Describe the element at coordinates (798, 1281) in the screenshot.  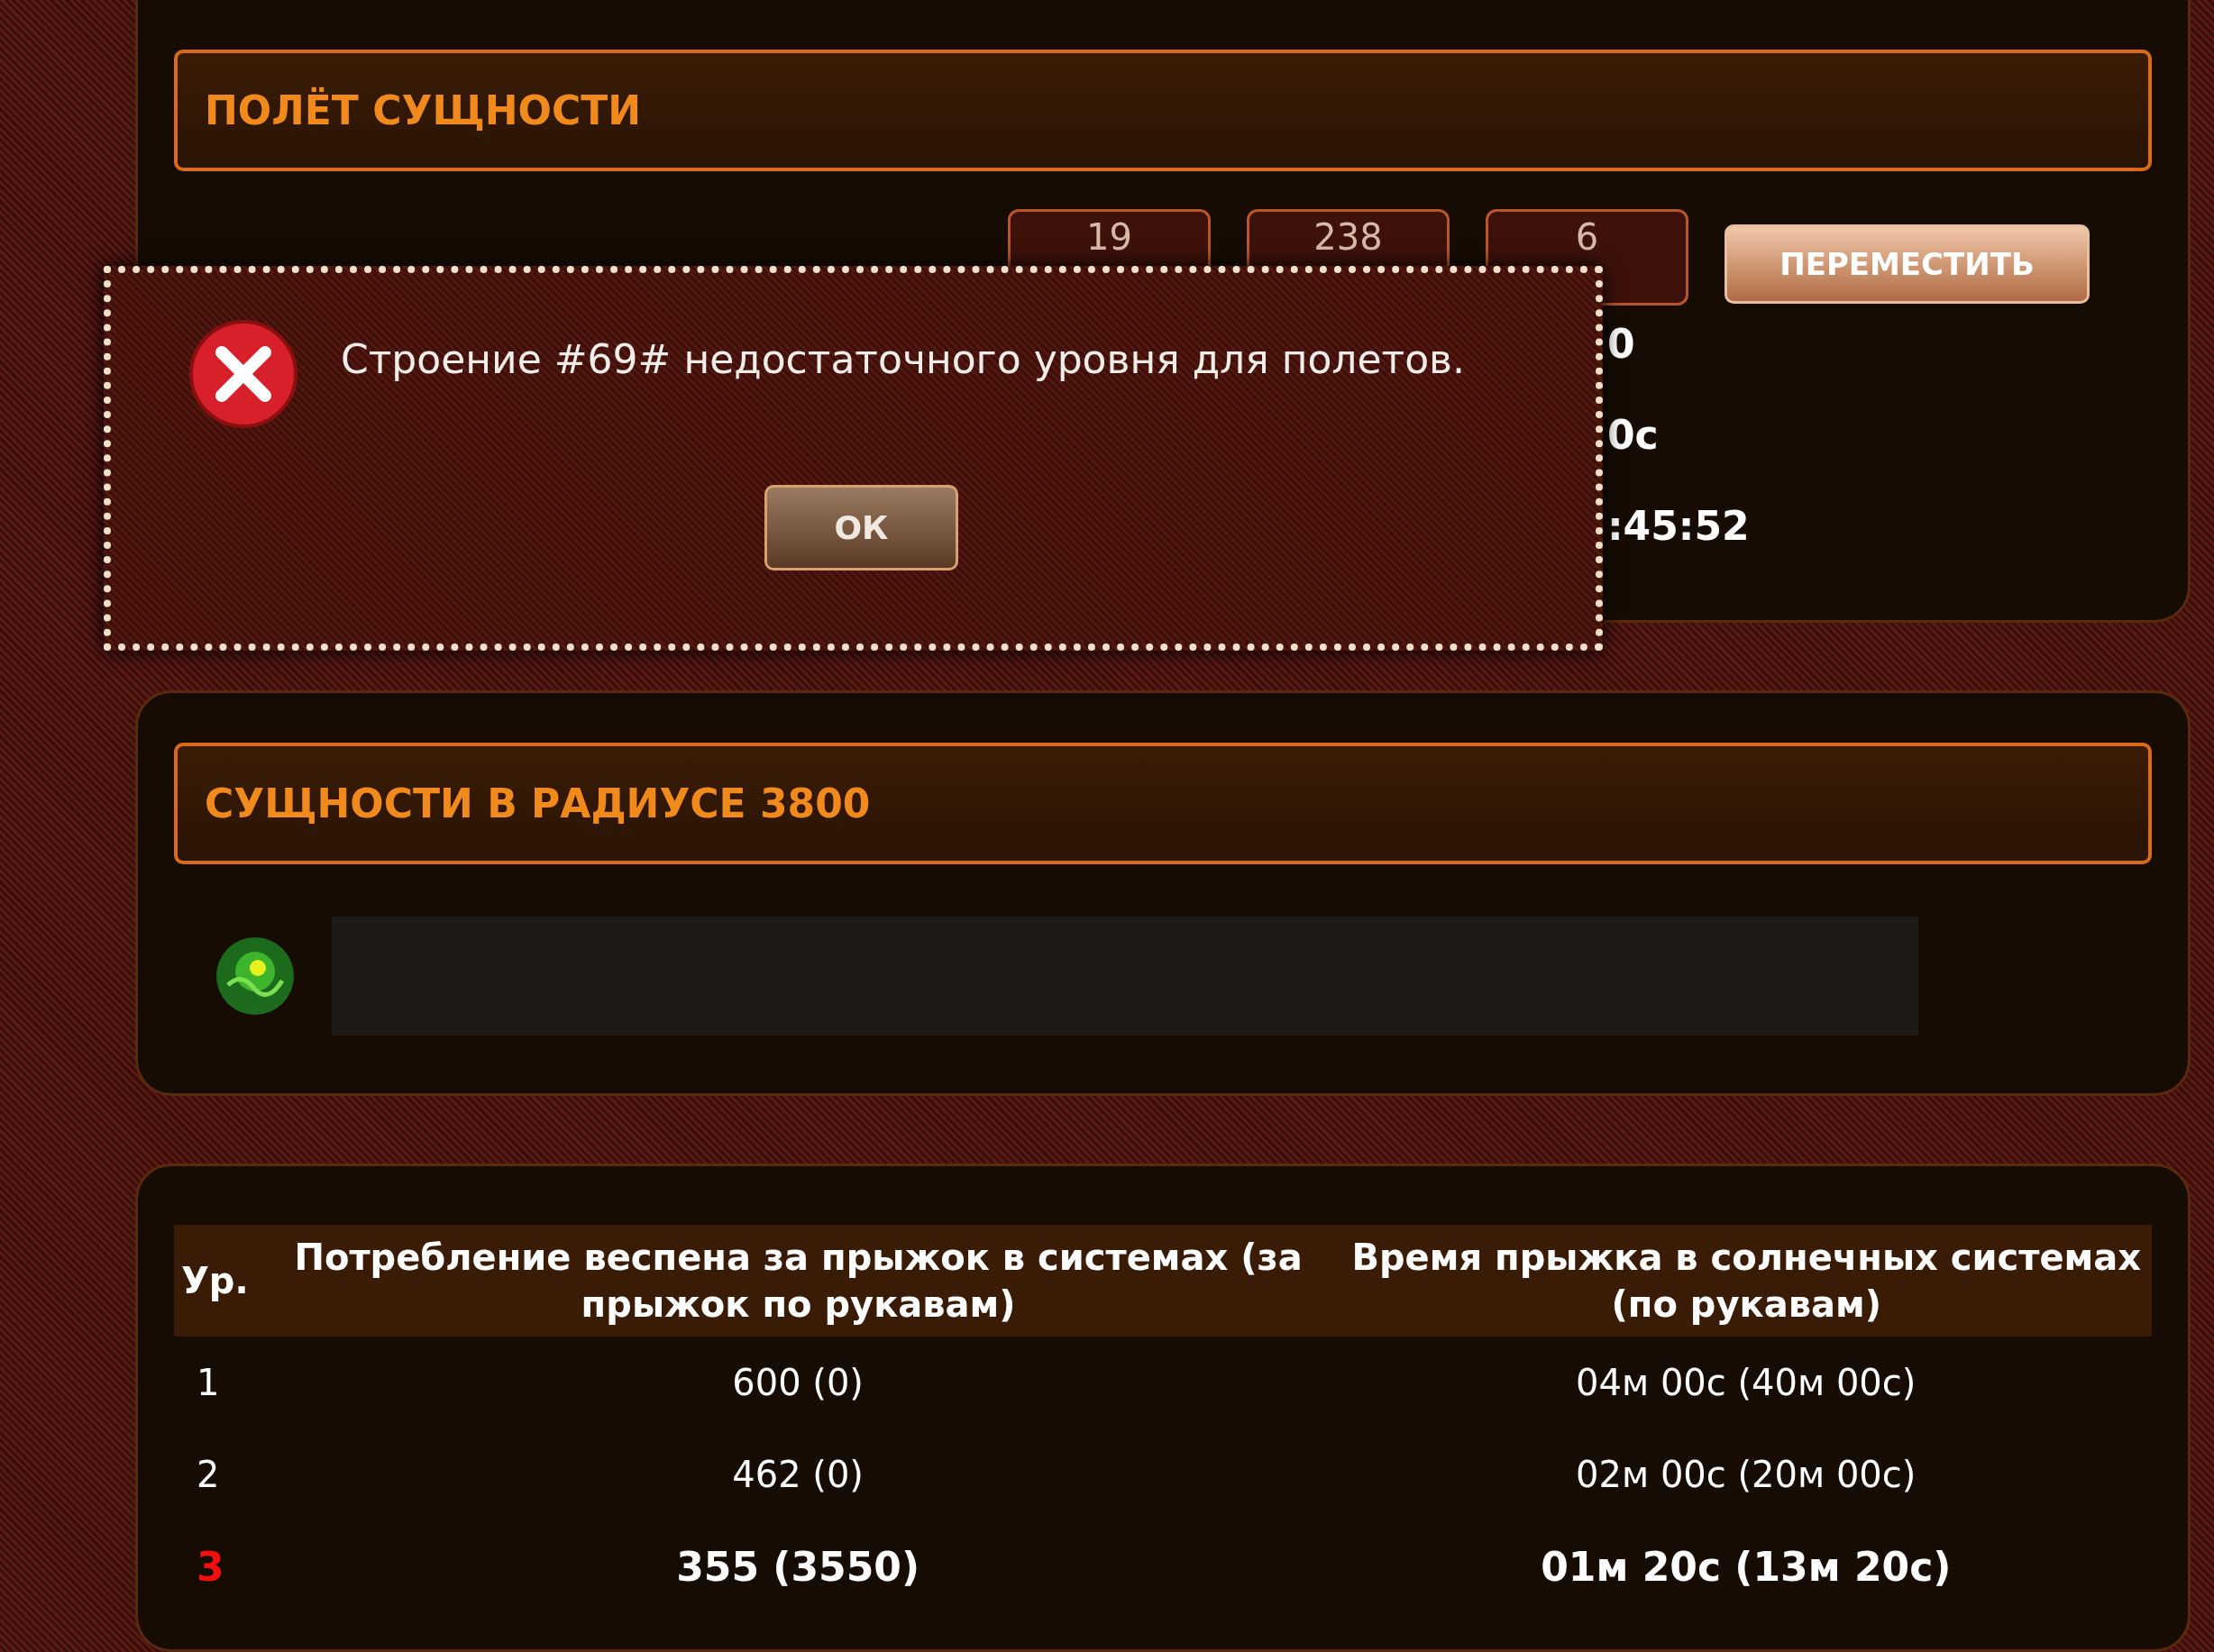
I see `column-header: Потребление веспена за прыжок в системах (за прыжок по рукавам)` at that location.